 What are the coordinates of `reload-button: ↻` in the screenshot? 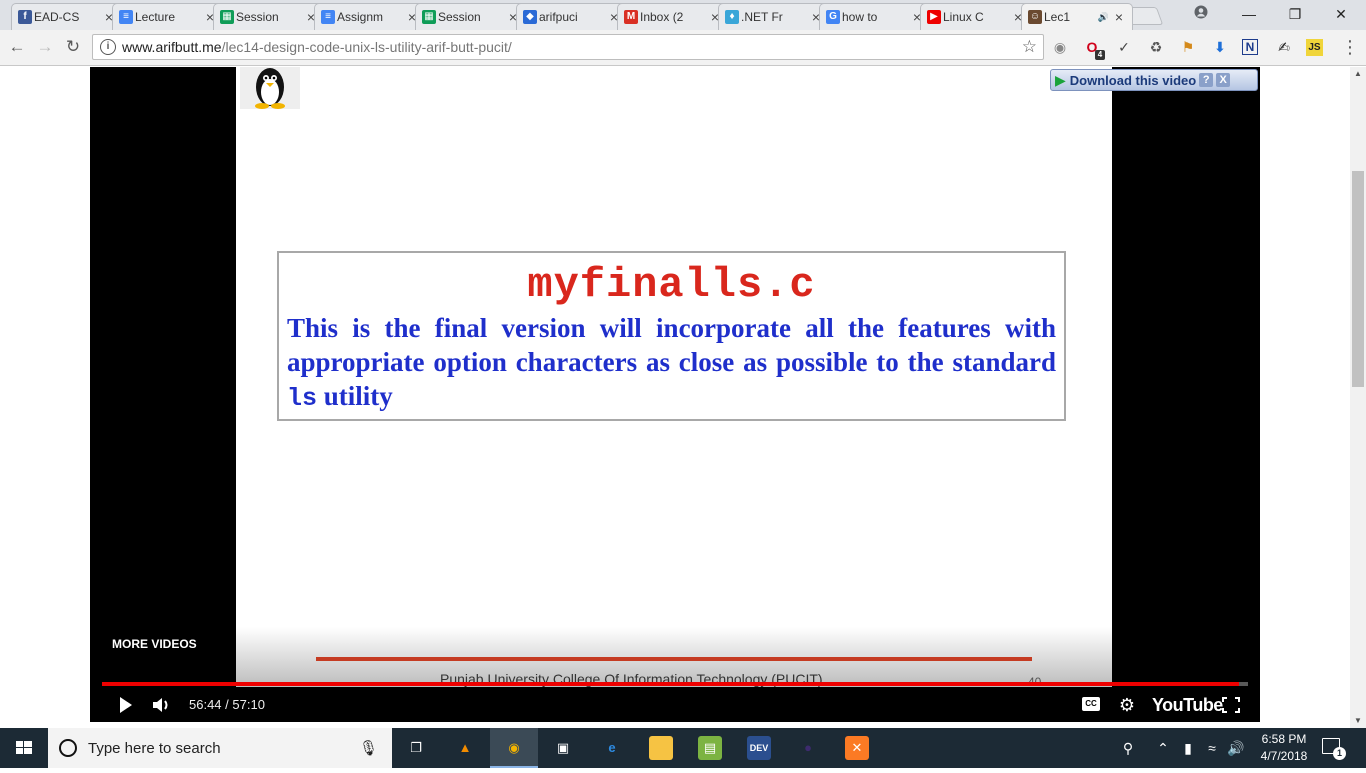 It's located at (73, 47).